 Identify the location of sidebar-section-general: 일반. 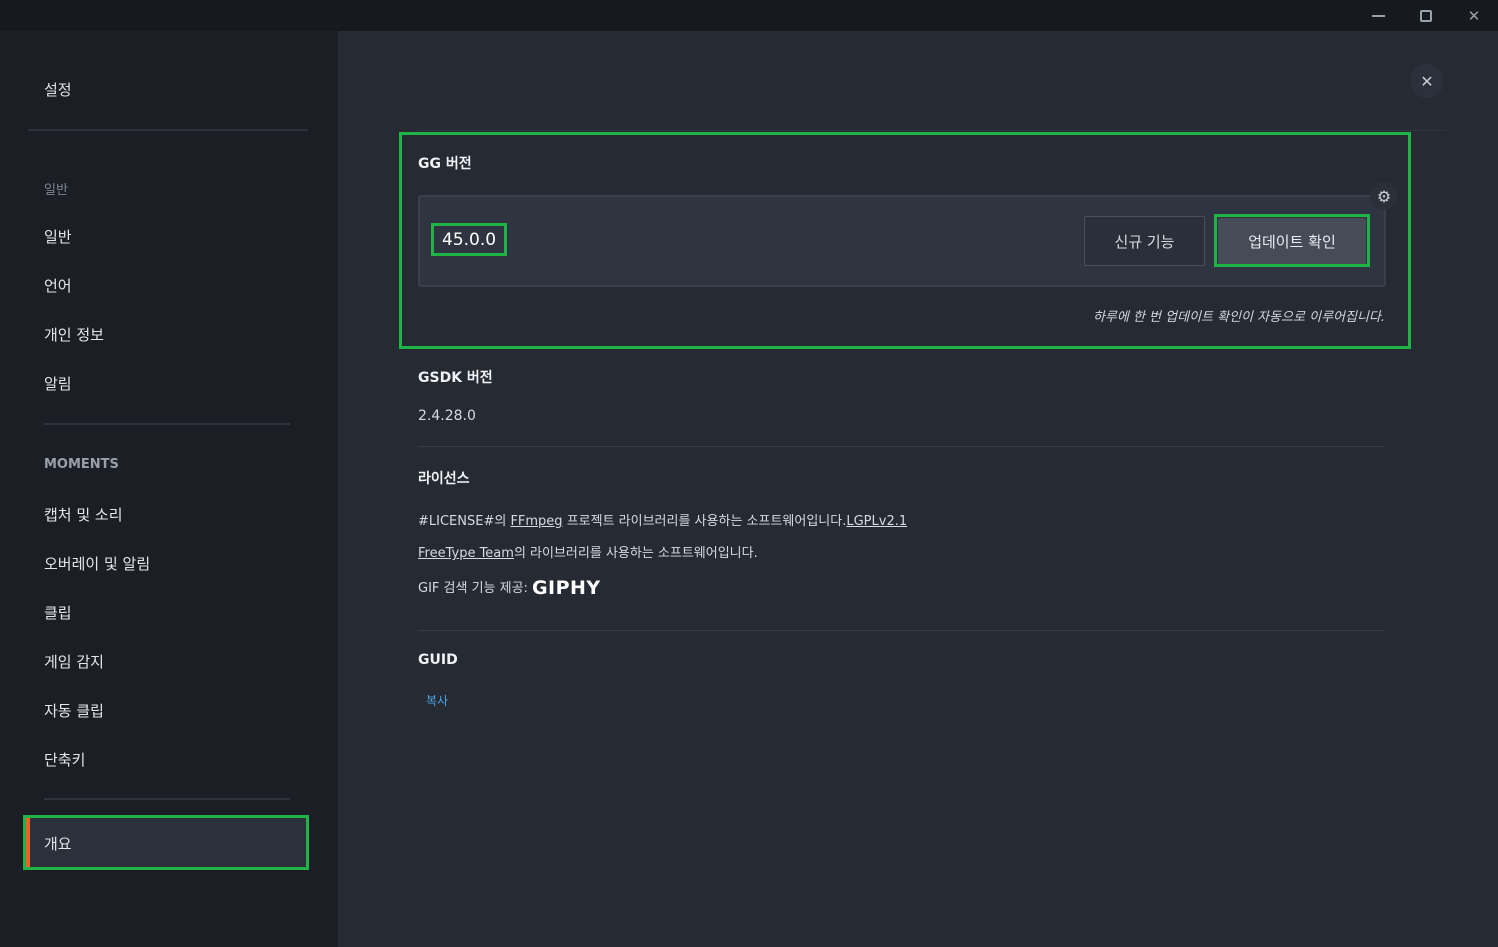
(56, 190).